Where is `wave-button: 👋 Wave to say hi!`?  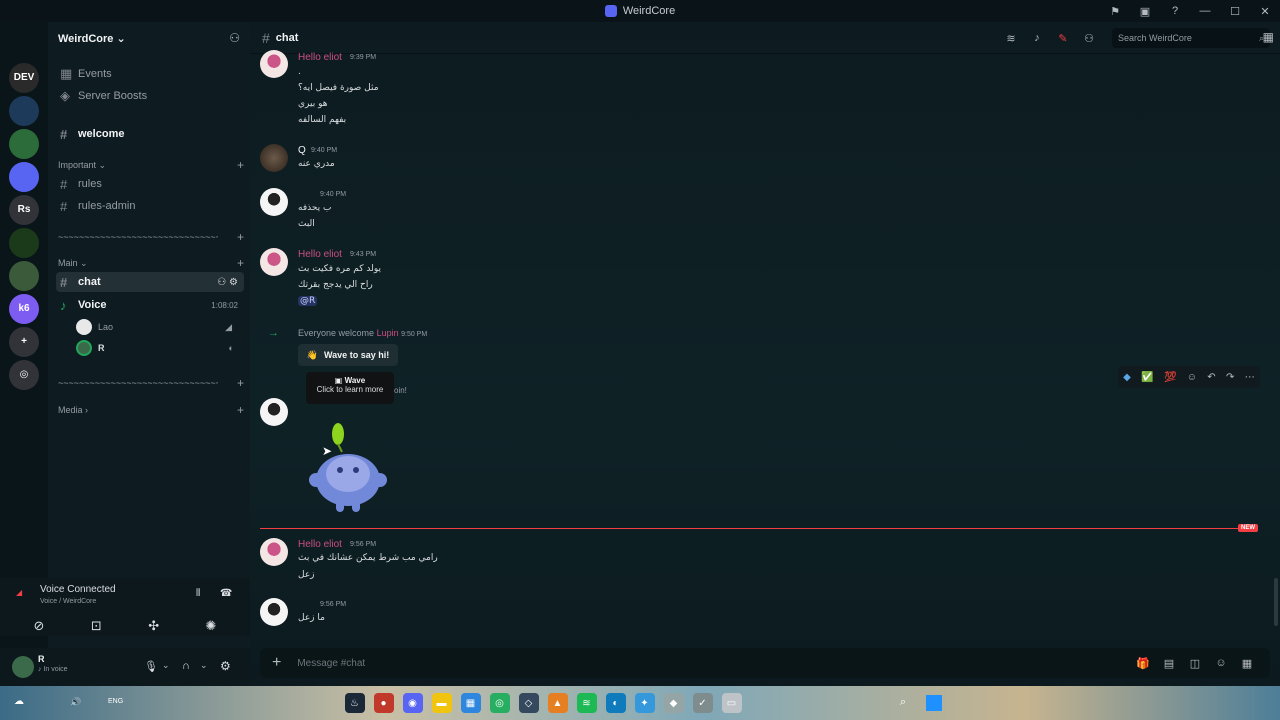
wave-button: 👋 Wave to say hi! is located at coordinates (348, 355).